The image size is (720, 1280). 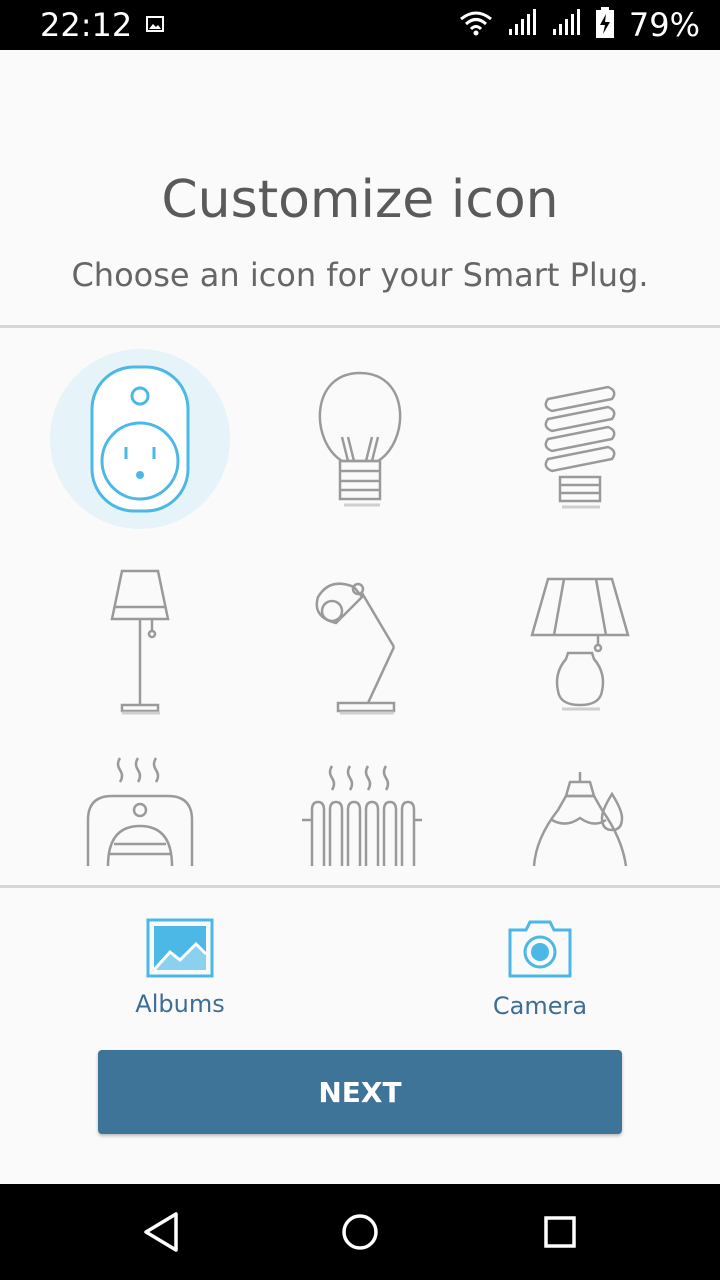 I want to click on navigation-bar, so click(x=360, y=1232).